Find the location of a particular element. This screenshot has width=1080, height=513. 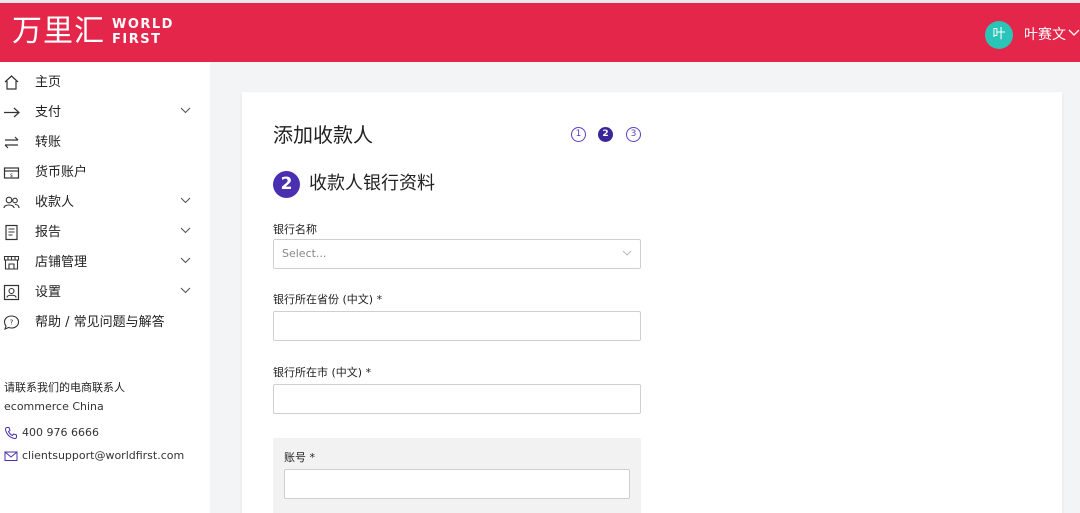

account-input is located at coordinates (457, 484).